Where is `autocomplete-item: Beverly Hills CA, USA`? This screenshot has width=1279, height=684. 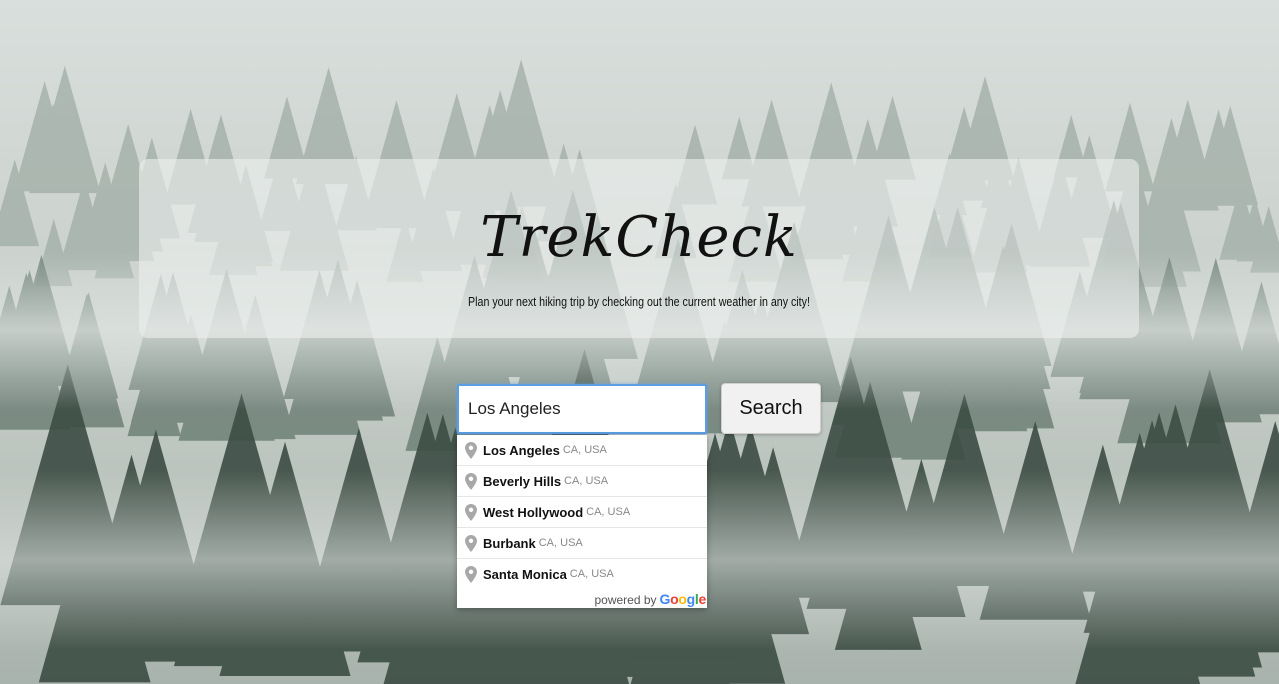 autocomplete-item: Beverly Hills CA, USA is located at coordinates (582, 480).